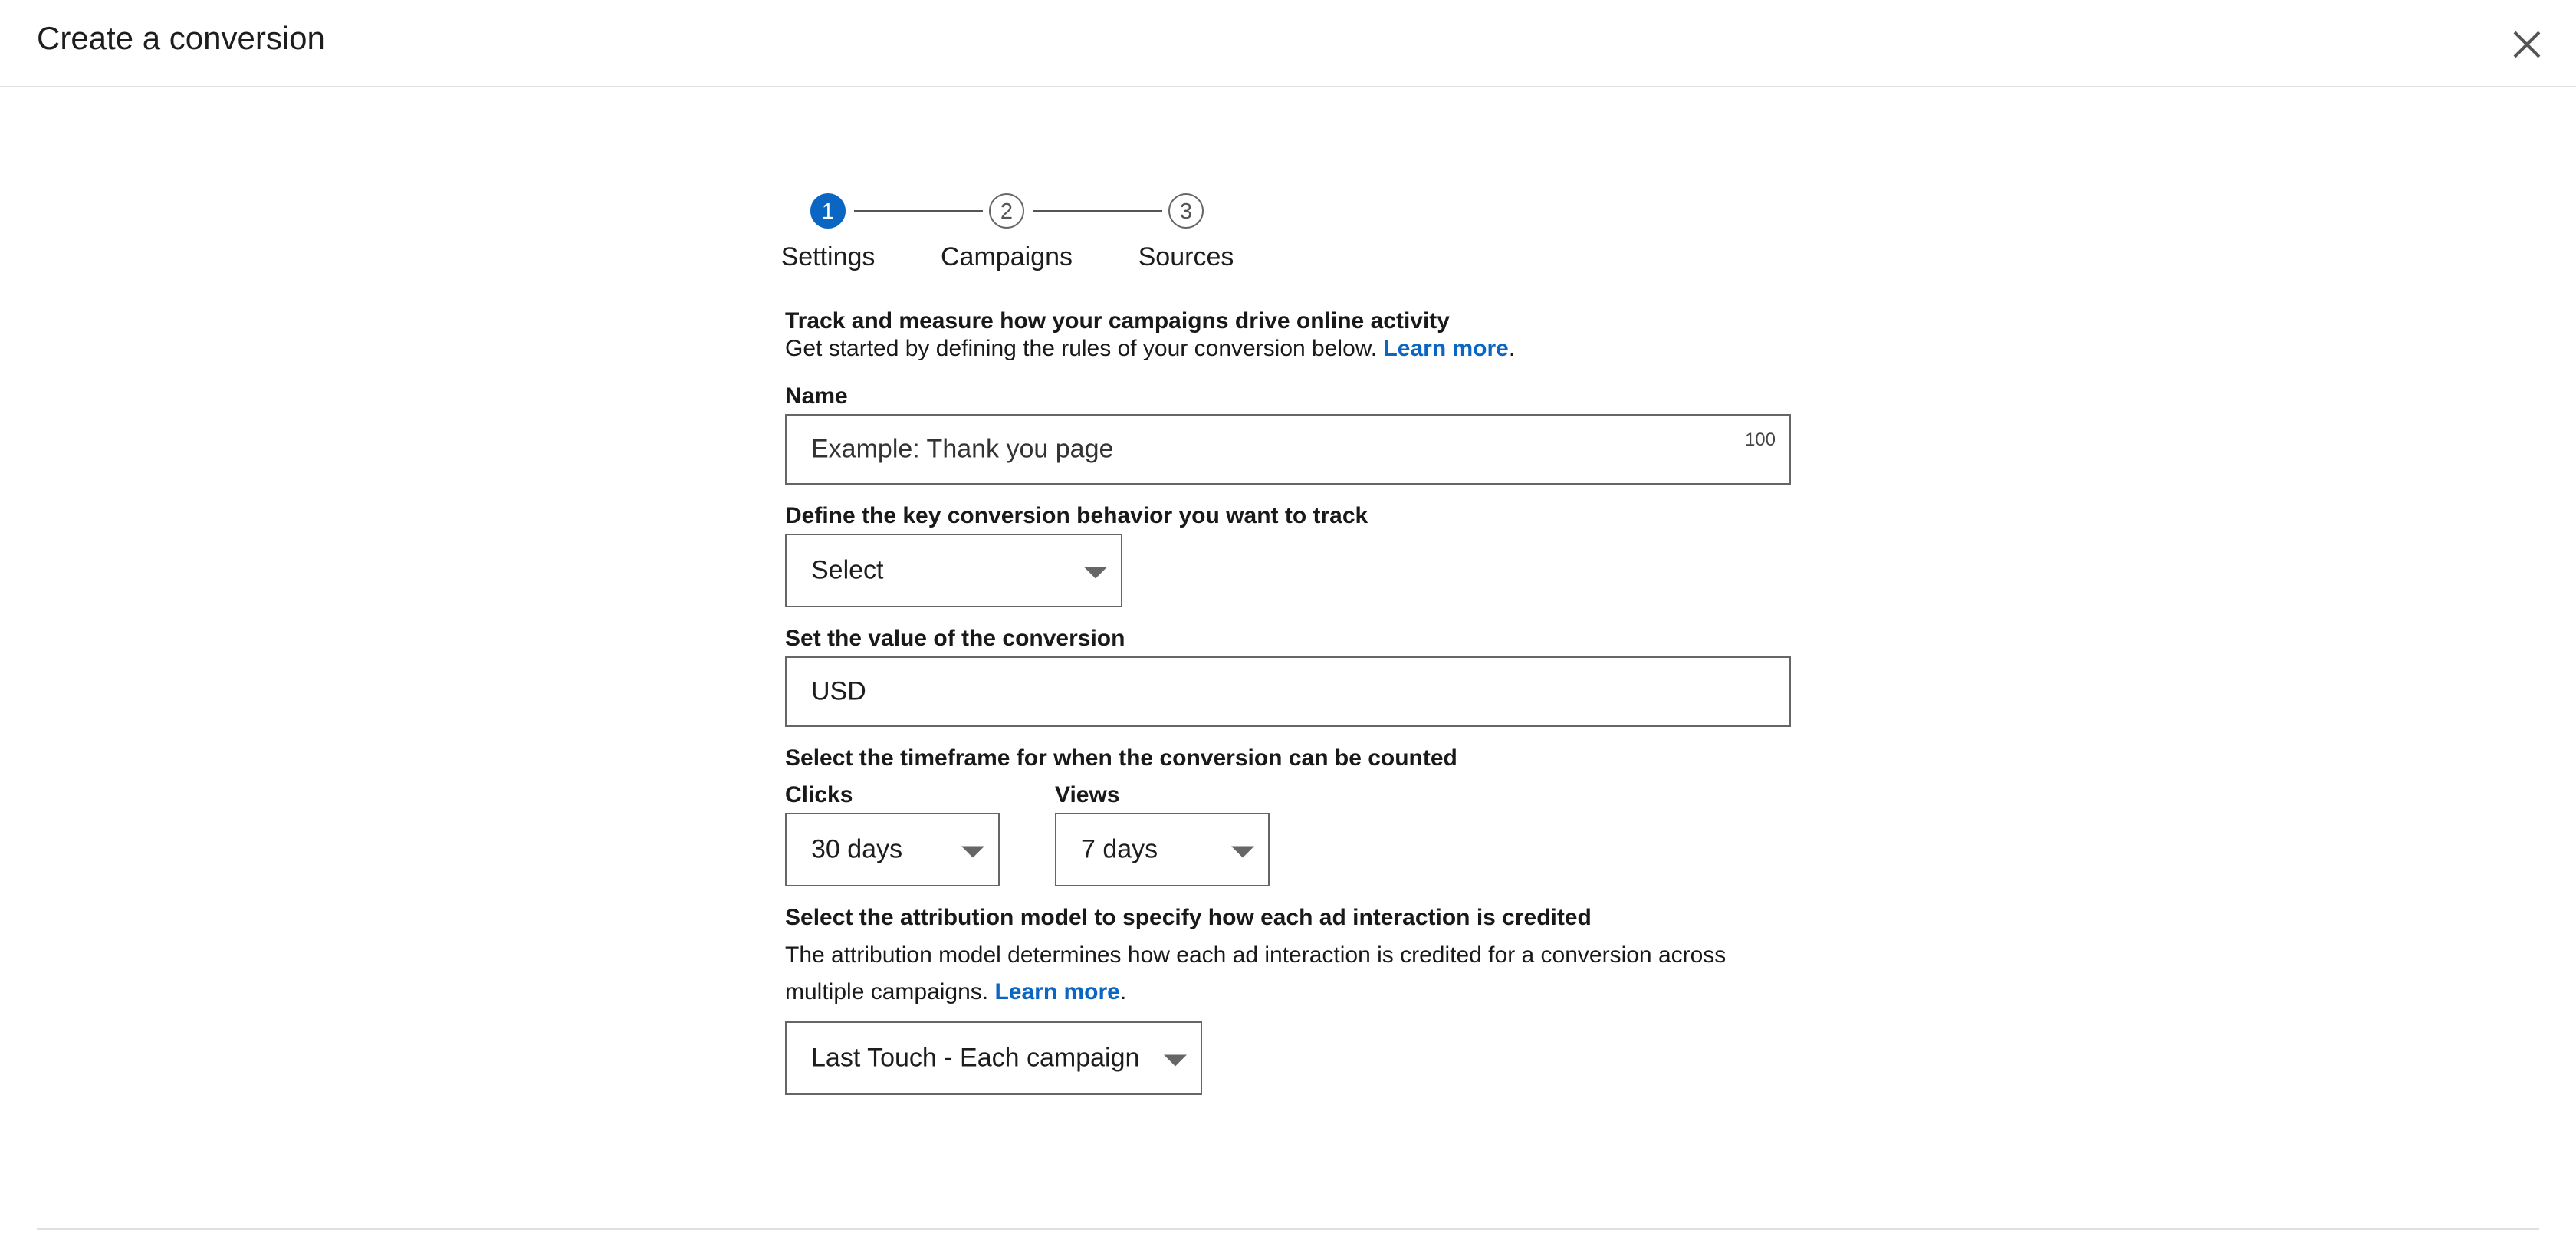 Image resolution: width=2576 pixels, height=1243 pixels. I want to click on views-label: Views, so click(1087, 794).